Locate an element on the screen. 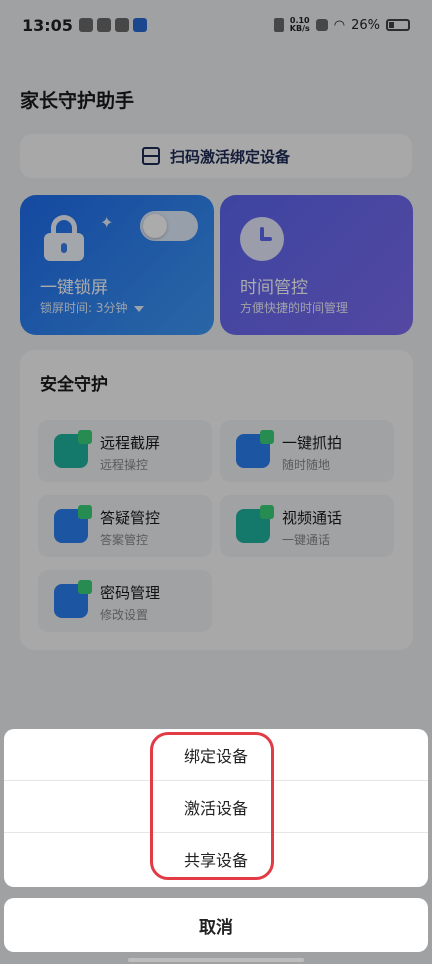 This screenshot has height=964, width=432. cancel-button: 取消 is located at coordinates (216, 925).